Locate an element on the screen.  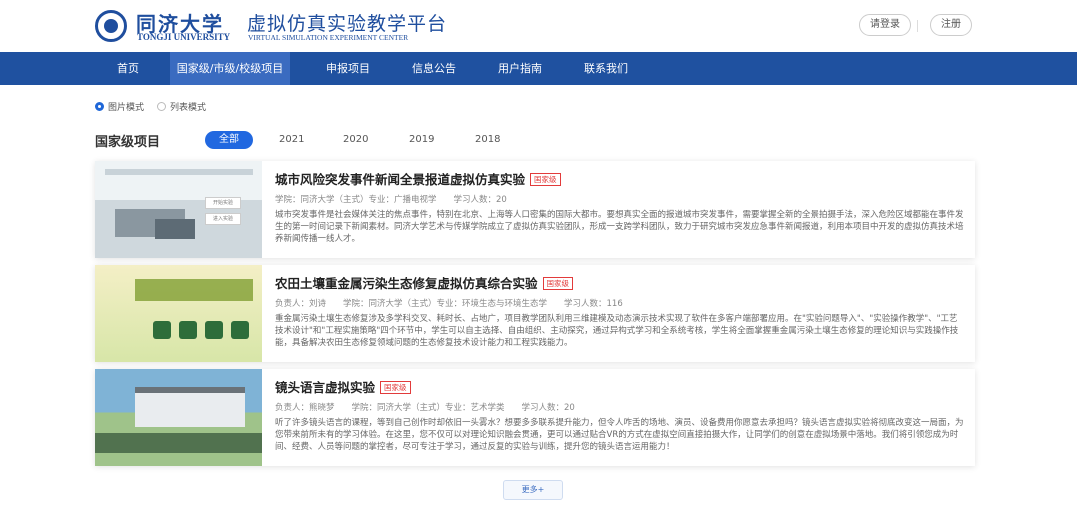
platform-title-en: VIRTUAL SIMULATION EXPERIMENT CENTER is located at coordinates (328, 37).